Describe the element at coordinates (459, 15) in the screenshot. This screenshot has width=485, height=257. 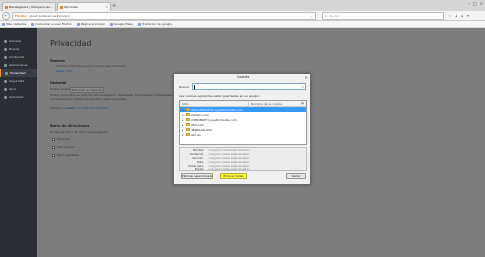
I see `toolbar-icons: ☆ ↓ ⌂ ≡` at that location.